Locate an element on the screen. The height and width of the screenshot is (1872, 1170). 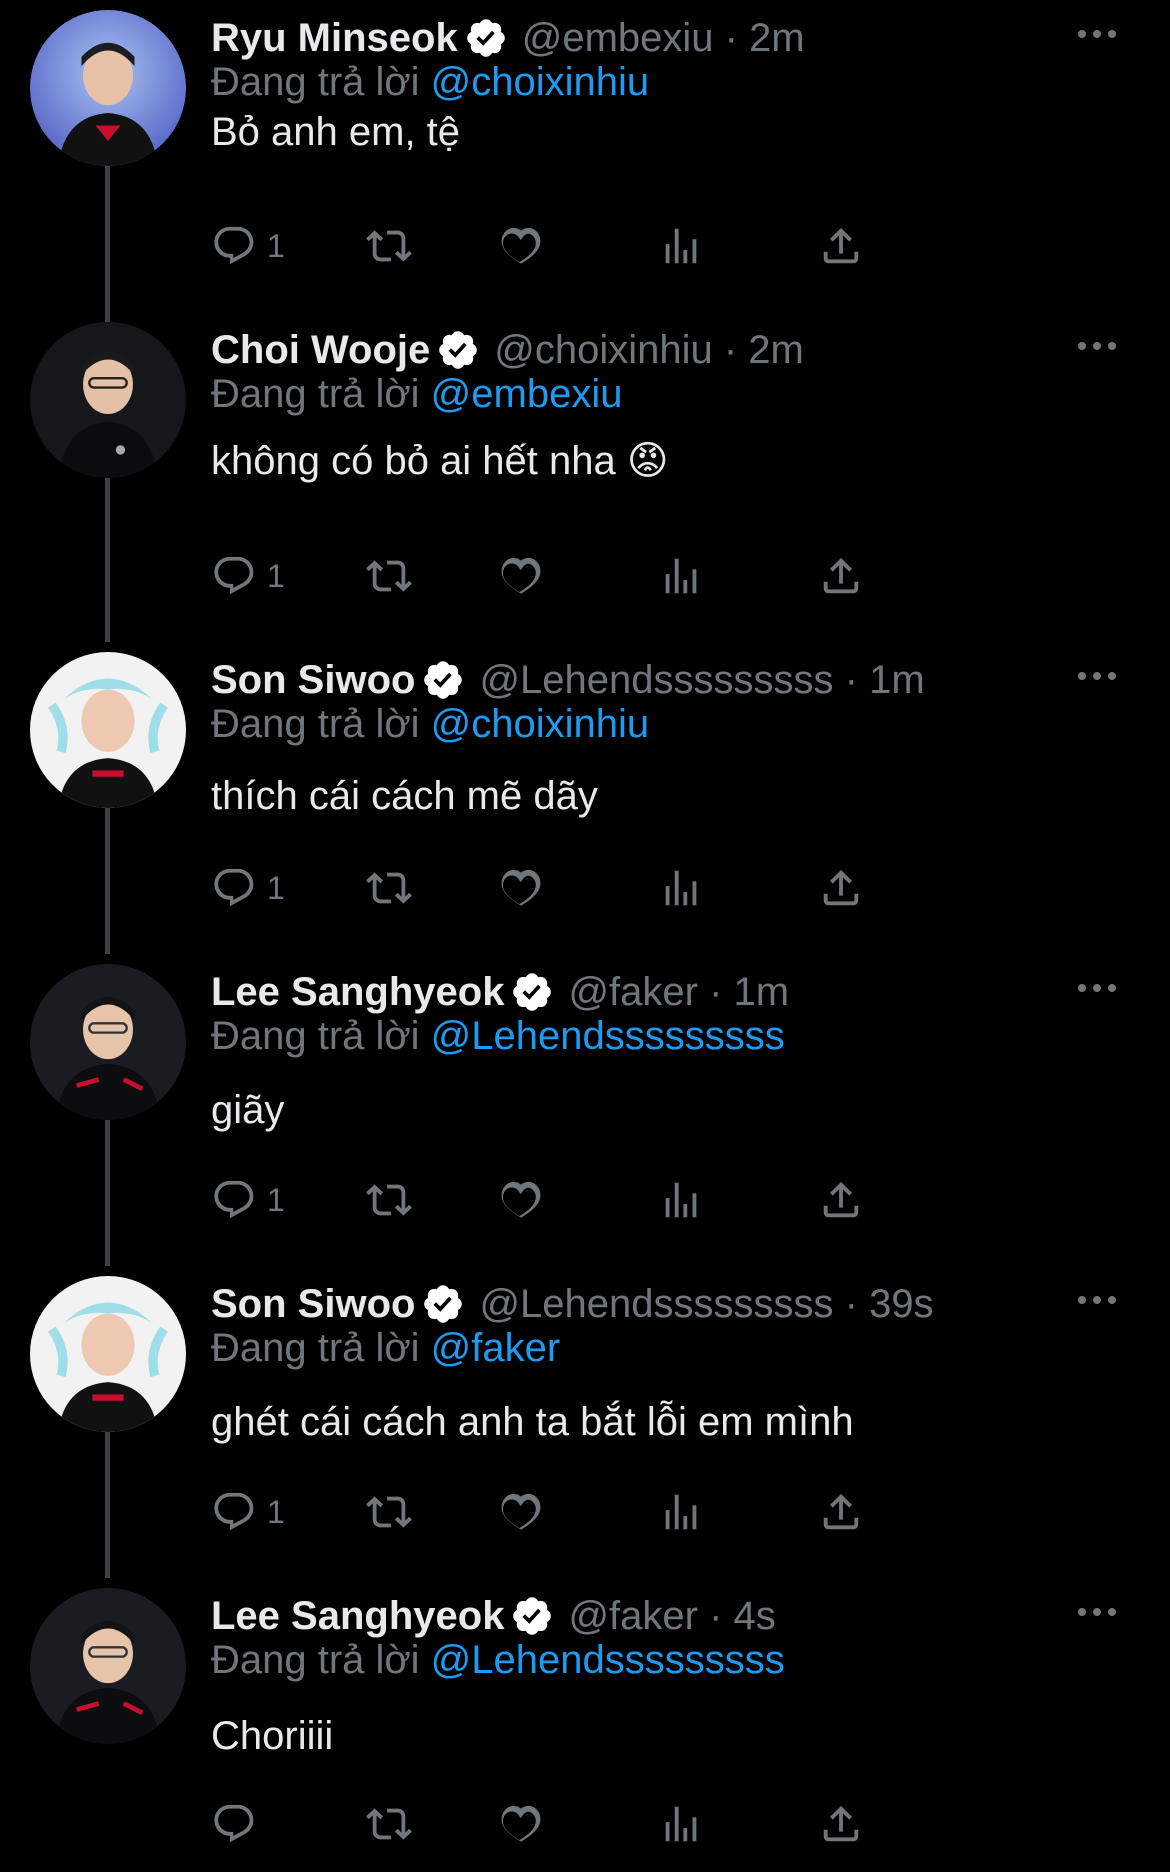
handle-and-time: @Lehendsssssssss · 1m is located at coordinates (701, 680).